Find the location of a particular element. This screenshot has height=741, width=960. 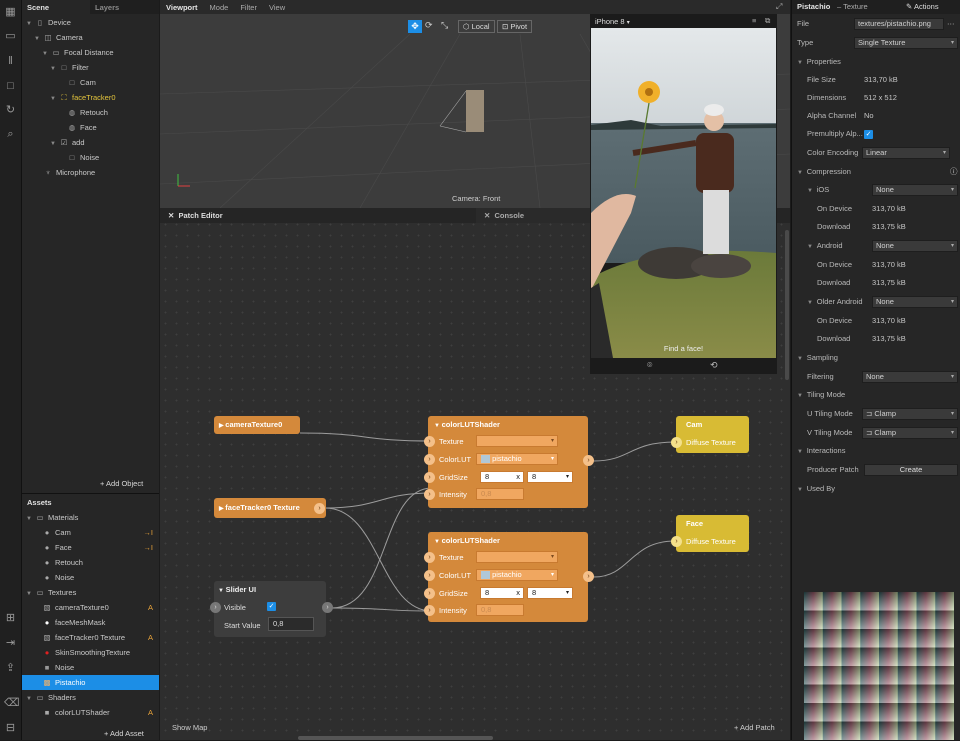

sampling-section: ▼ Sampling is located at coordinates (817, 358).